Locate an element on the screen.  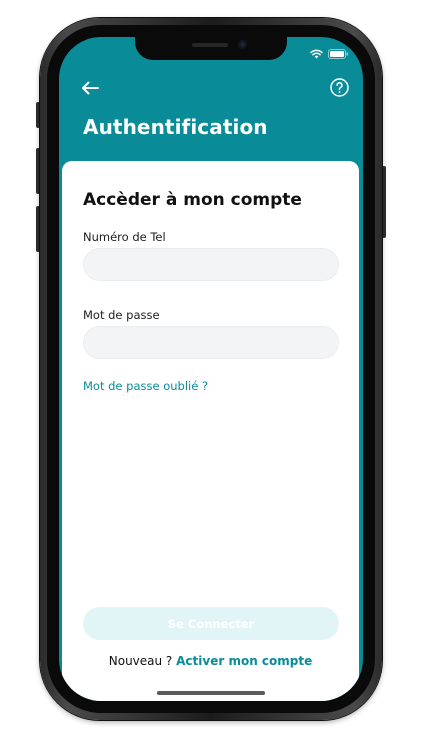
arrow-left-icon is located at coordinates (90, 90).